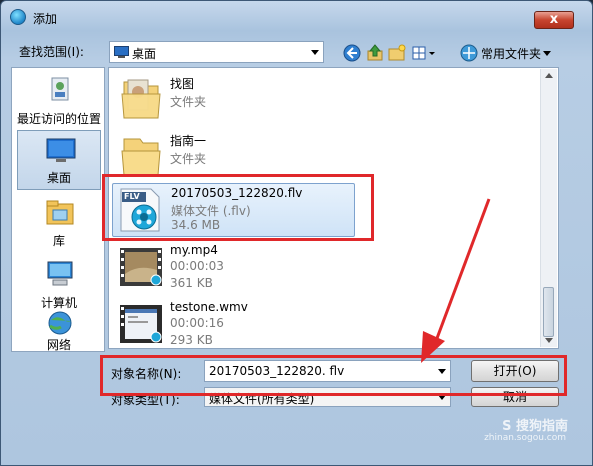 Image resolution: width=593 pixels, height=466 pixels. I want to click on back-icon, so click(352, 53).